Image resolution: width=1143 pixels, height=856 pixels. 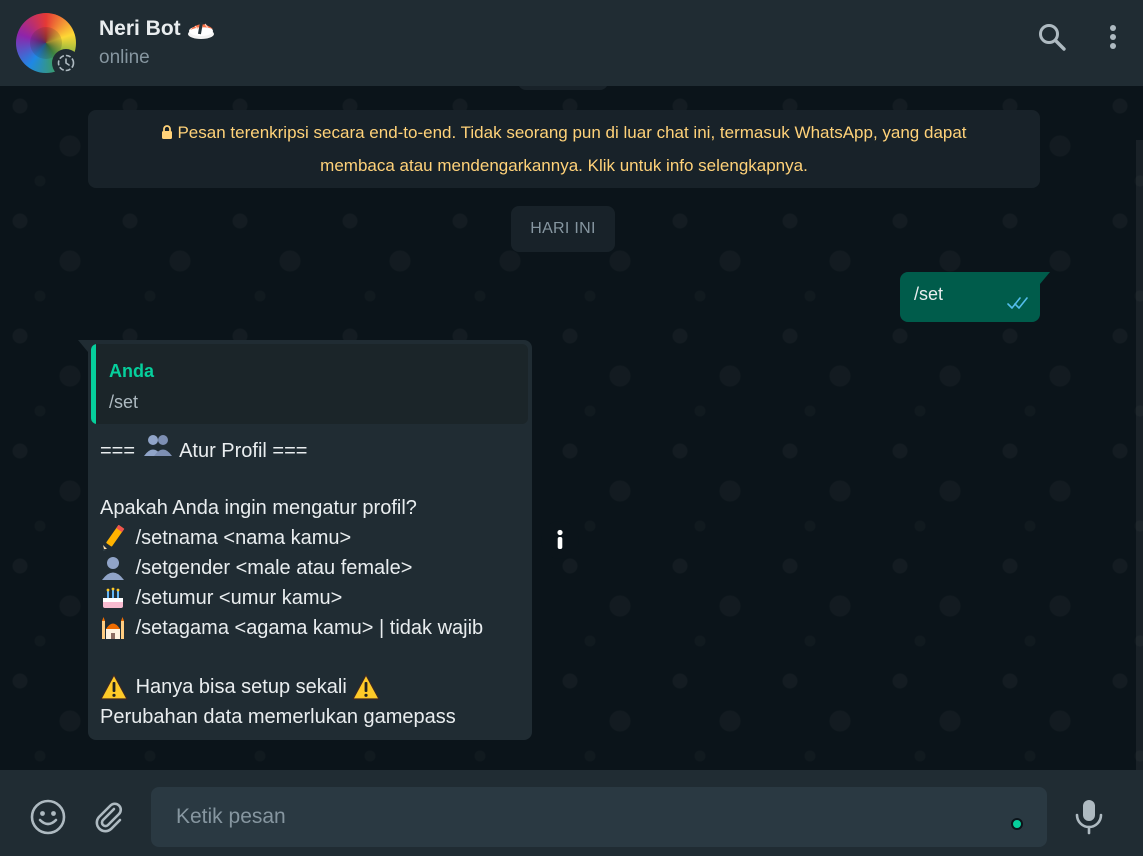 I want to click on header-actions, so click(x=1077, y=37).